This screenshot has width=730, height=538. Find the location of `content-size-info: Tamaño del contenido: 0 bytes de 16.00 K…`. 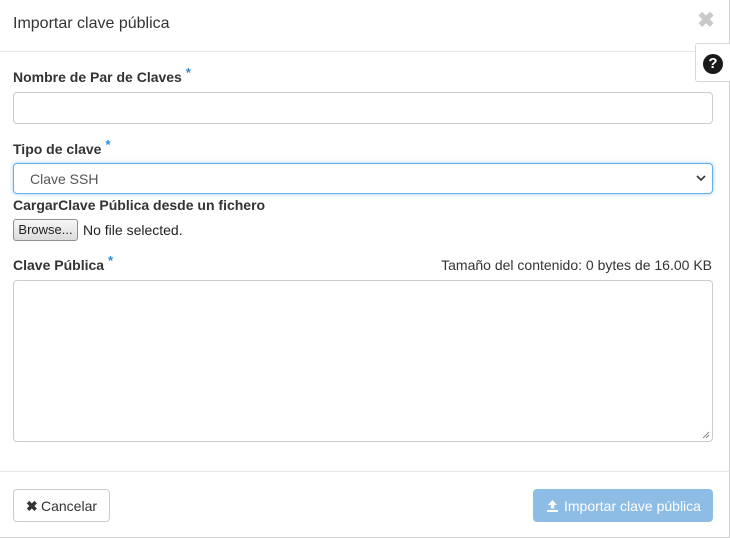

content-size-info: Tamaño del contenido: 0 bytes de 16.00 K… is located at coordinates (576, 265).